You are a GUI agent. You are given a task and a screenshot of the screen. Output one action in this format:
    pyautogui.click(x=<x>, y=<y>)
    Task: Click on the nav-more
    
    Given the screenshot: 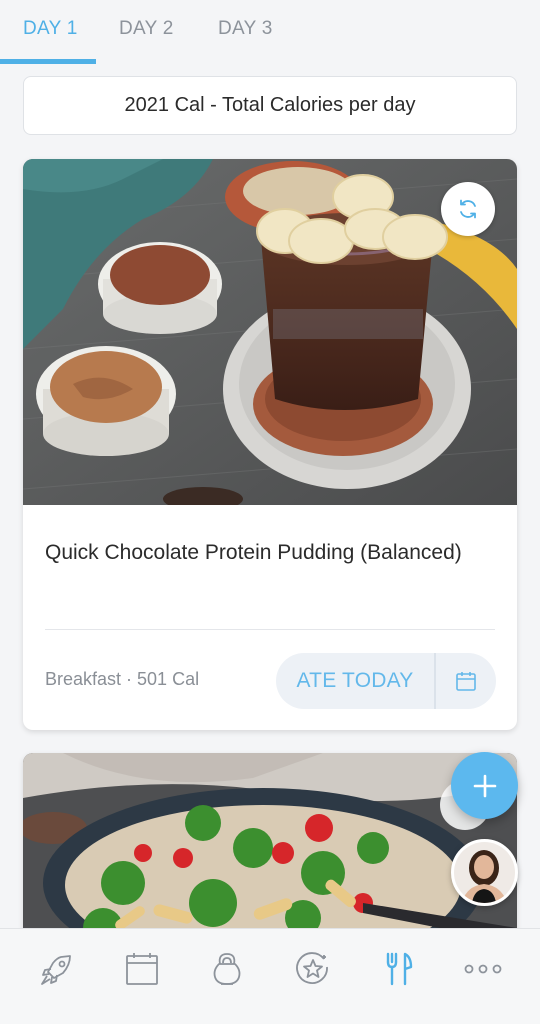 What is the action you would take?
    pyautogui.click(x=483, y=969)
    